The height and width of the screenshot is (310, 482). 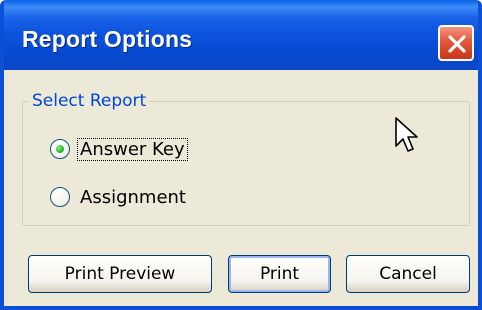 What do you see at coordinates (120, 274) in the screenshot?
I see `print-preview-button: Print Preview` at bounding box center [120, 274].